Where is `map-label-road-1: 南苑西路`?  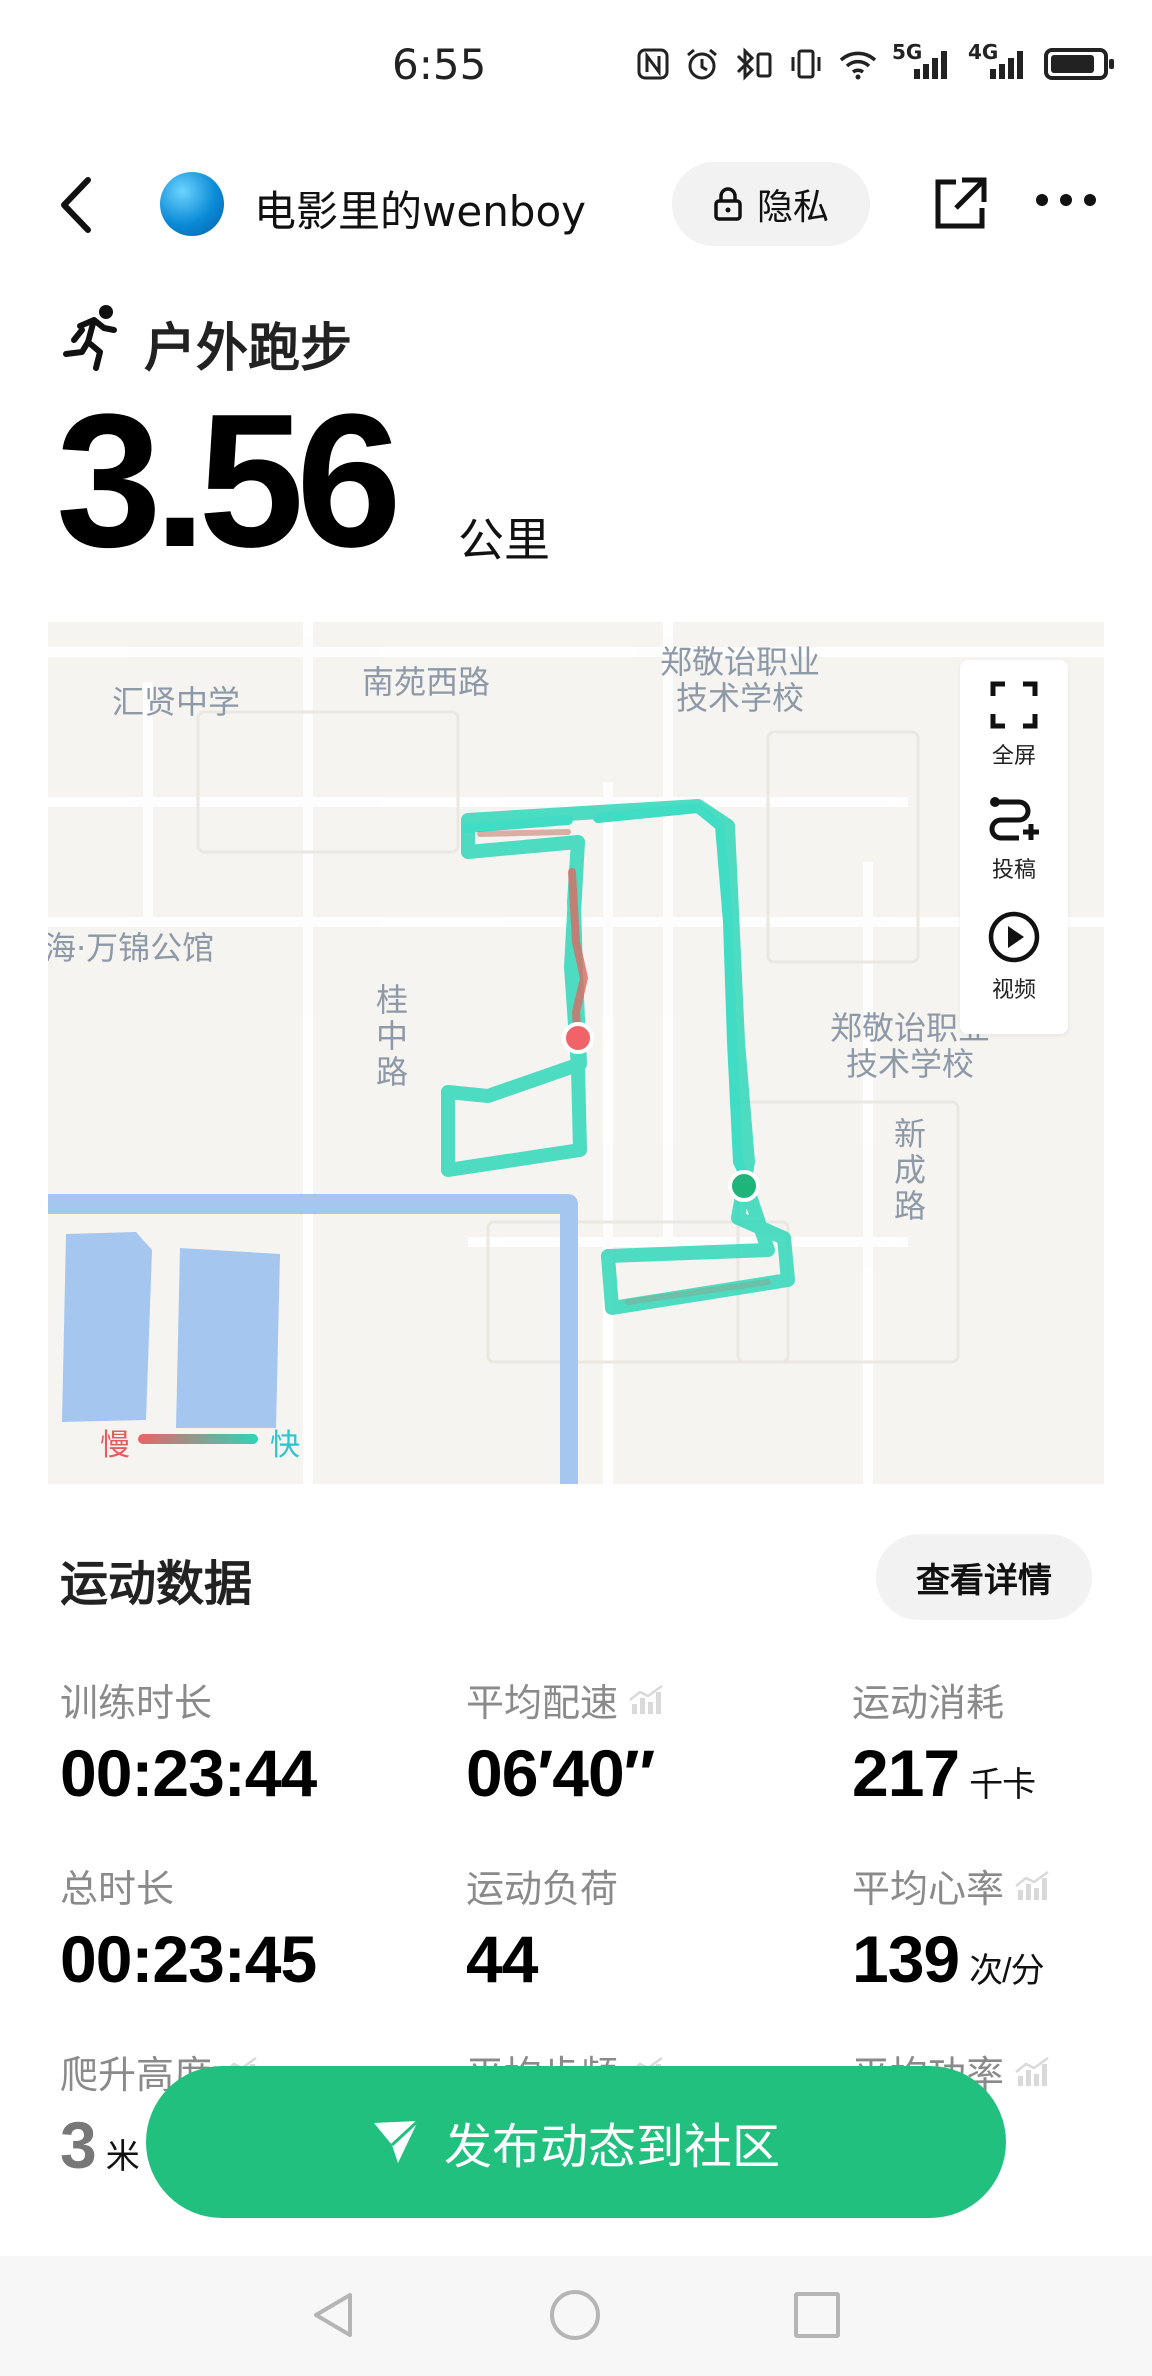
map-label-road-1: 南苑西路 is located at coordinates (426, 682).